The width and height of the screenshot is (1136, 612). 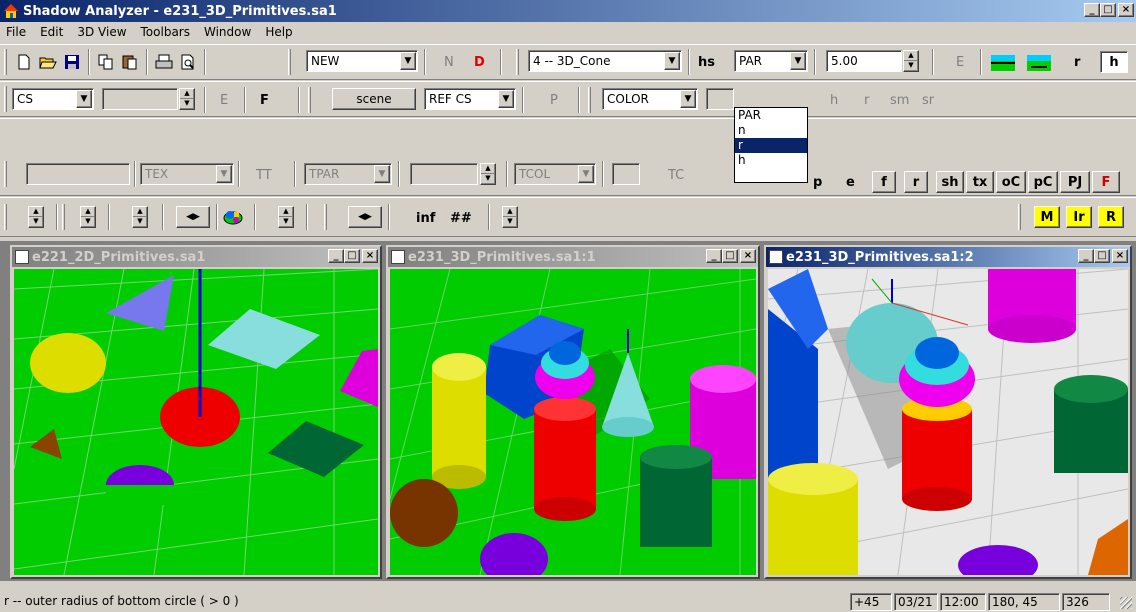 I want to click on param-combo: PAR ▼, so click(x=771, y=61).